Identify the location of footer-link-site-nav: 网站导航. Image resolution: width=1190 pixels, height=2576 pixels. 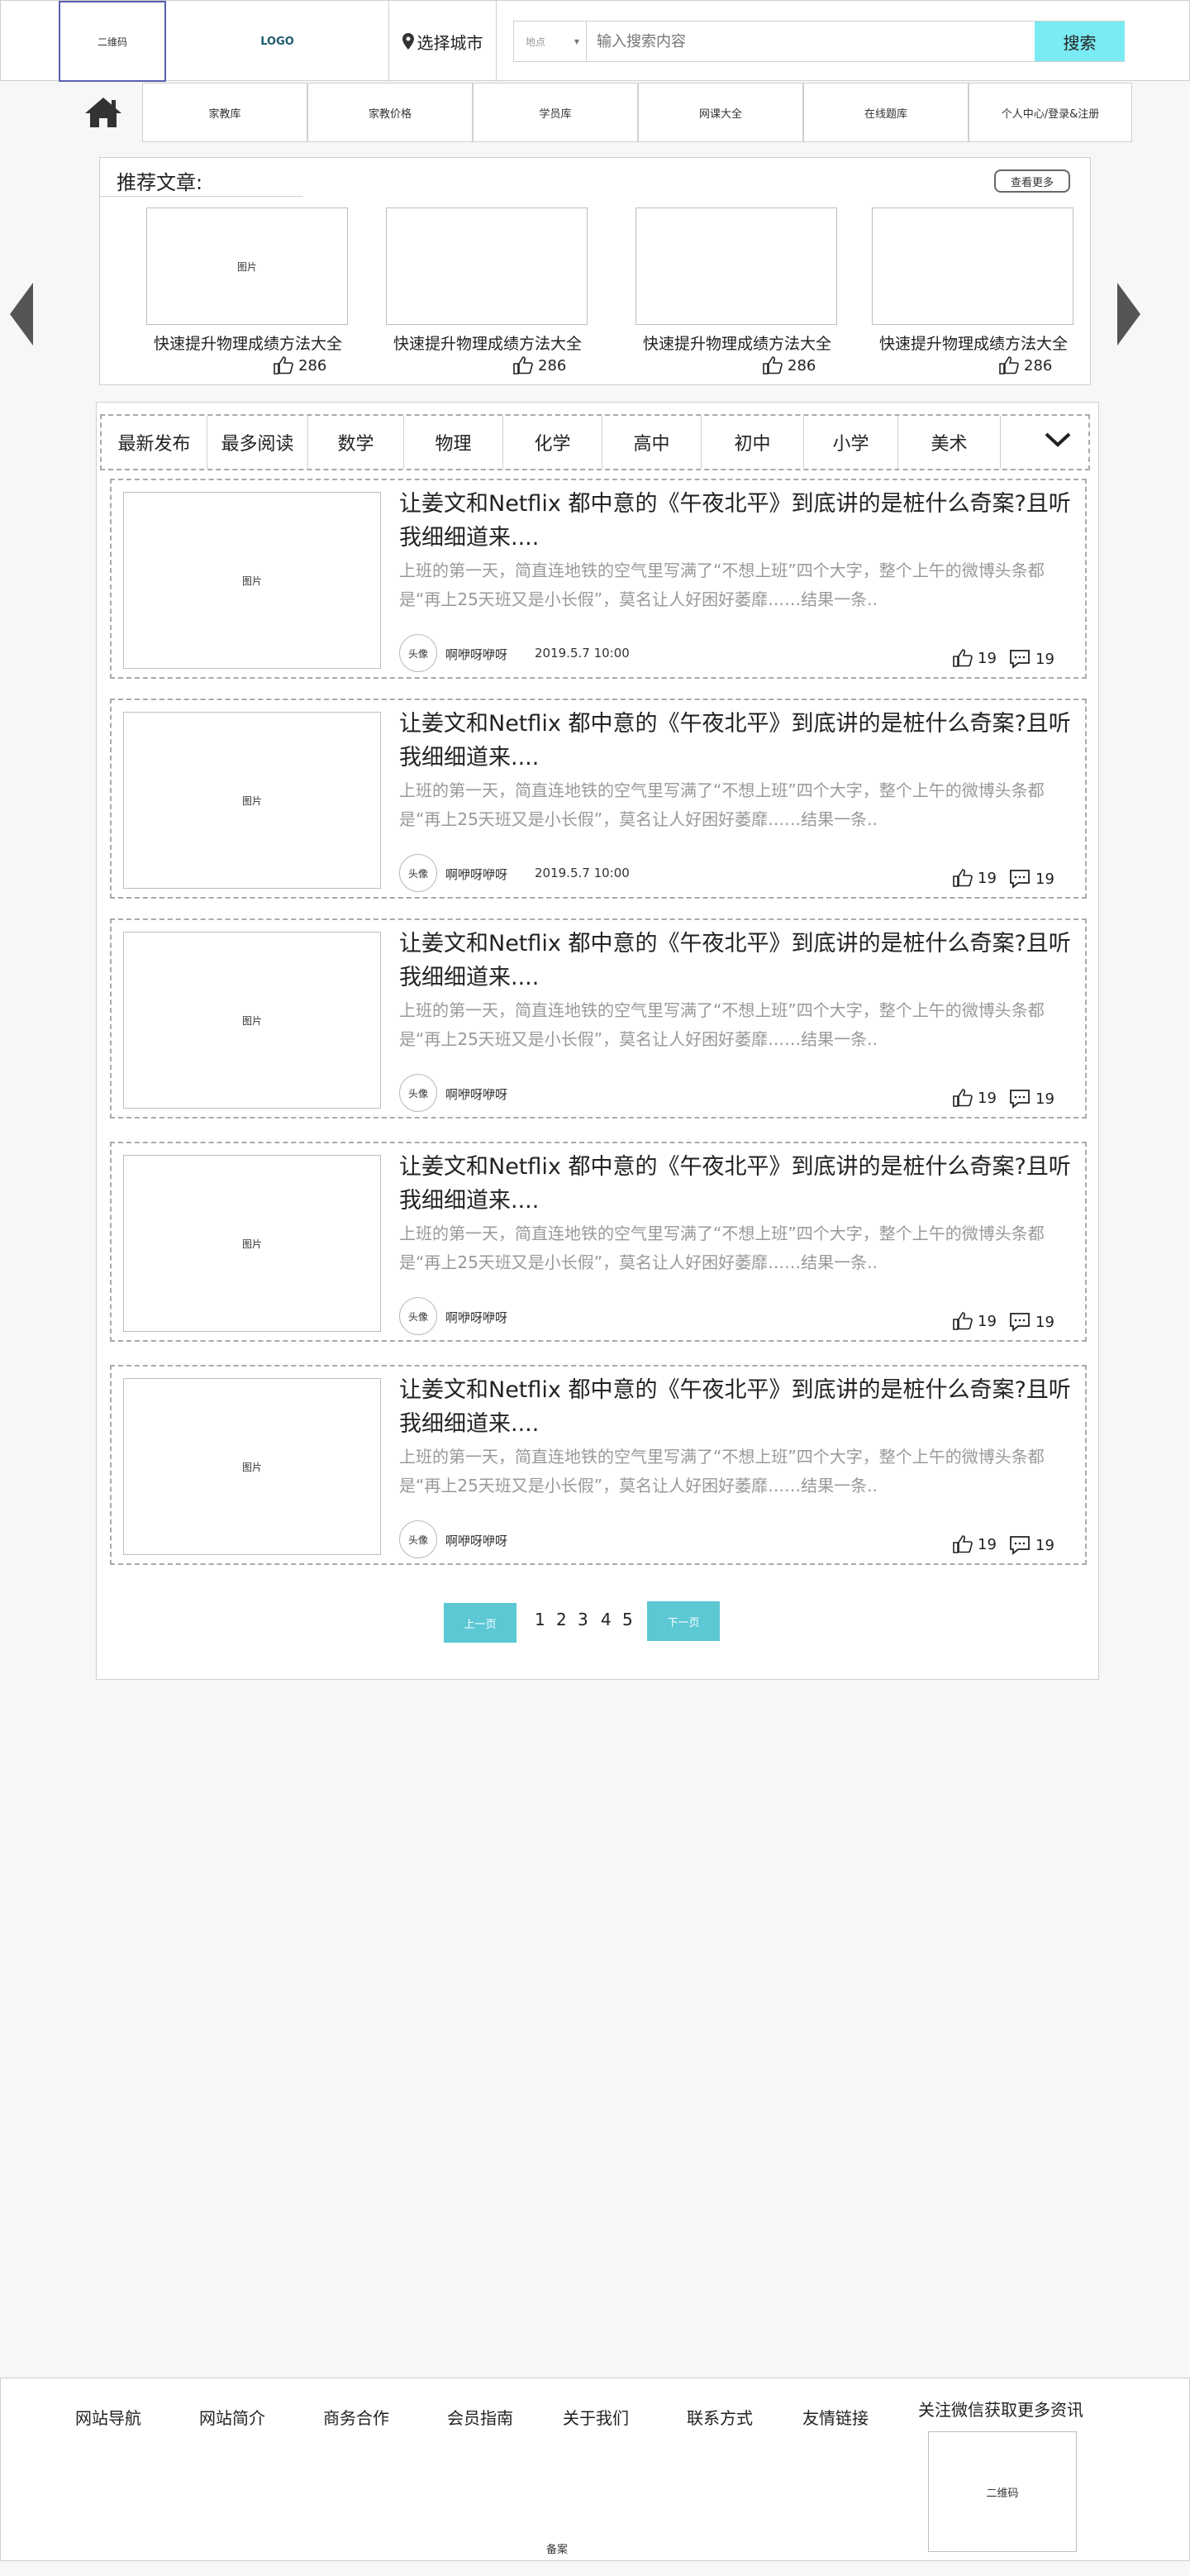
(108, 2417).